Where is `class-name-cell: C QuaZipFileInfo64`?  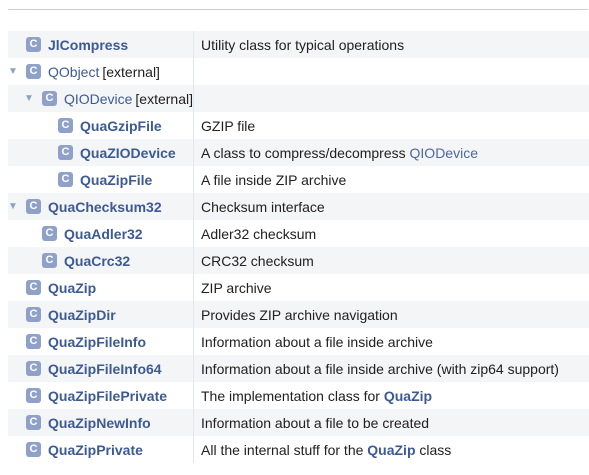
class-name-cell: C QuaZipFileInfo64 is located at coordinates (101, 368).